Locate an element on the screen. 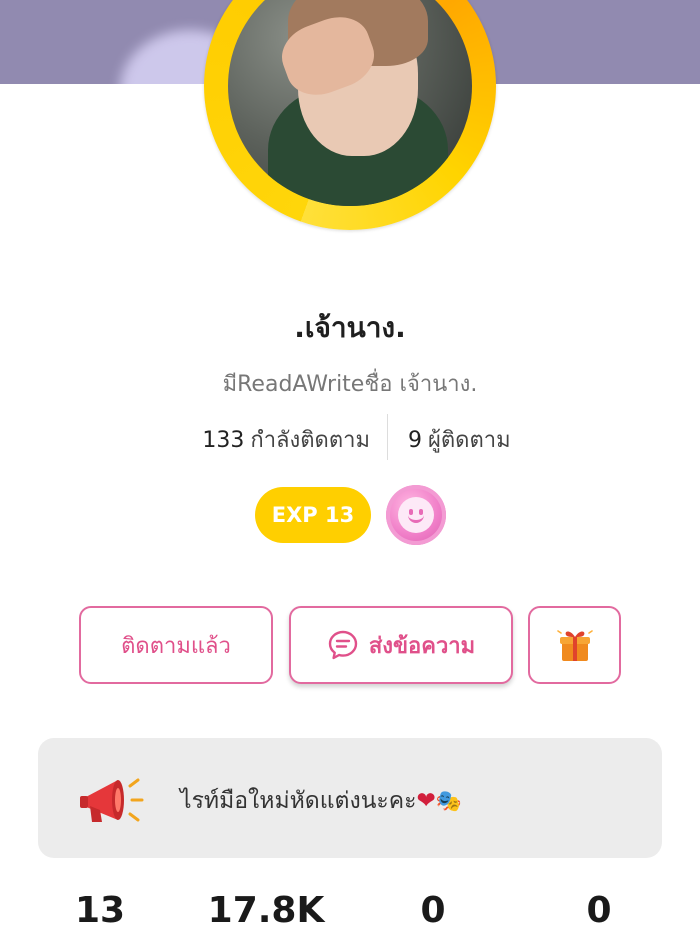 The width and height of the screenshot is (700, 933). bio-card: ไรท์มือใหม่หัดแต่งนะคะ❤🎭 is located at coordinates (350, 798).